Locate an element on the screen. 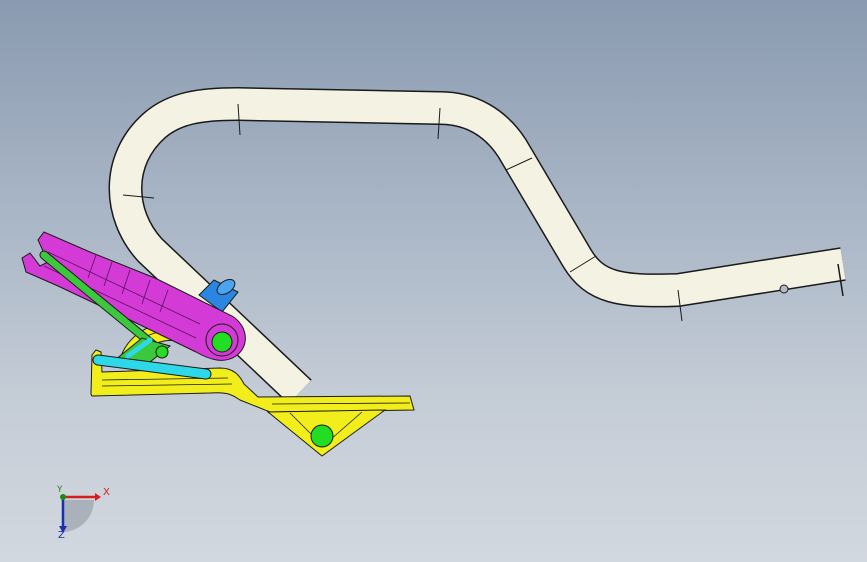 This screenshot has height=562, width=867. tube-end-hole is located at coordinates (784, 289).